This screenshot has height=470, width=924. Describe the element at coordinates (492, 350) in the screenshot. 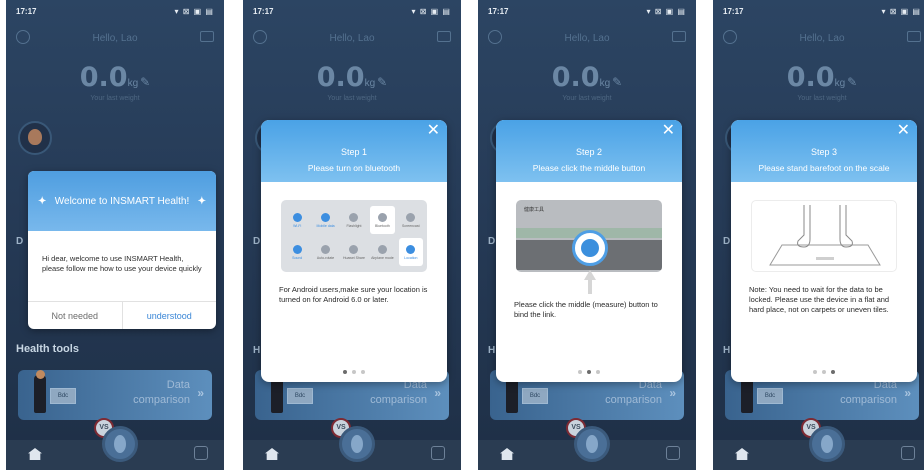

I see `section-heading-partial: H` at that location.